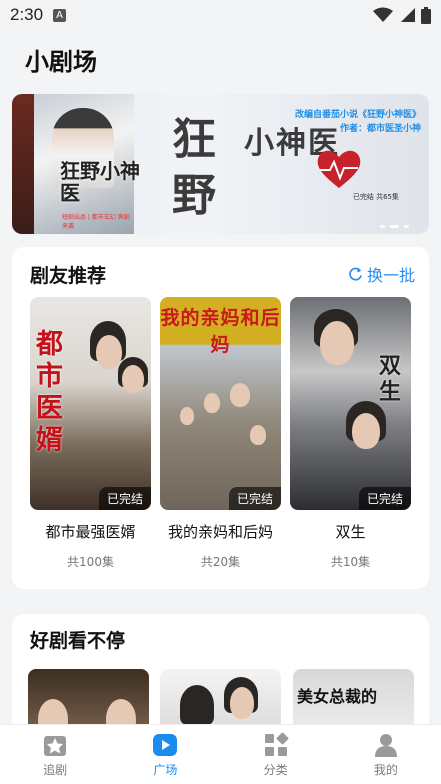 This screenshot has width=441, height=784. Describe the element at coordinates (90, 403) in the screenshot. I see `drama-cover: 都市医婿 已完结` at that location.